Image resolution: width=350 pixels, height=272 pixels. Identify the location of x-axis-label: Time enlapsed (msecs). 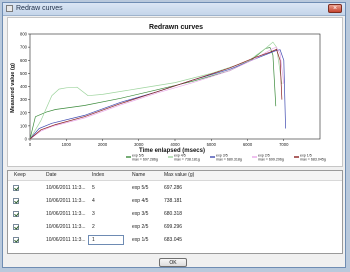
(172, 151).